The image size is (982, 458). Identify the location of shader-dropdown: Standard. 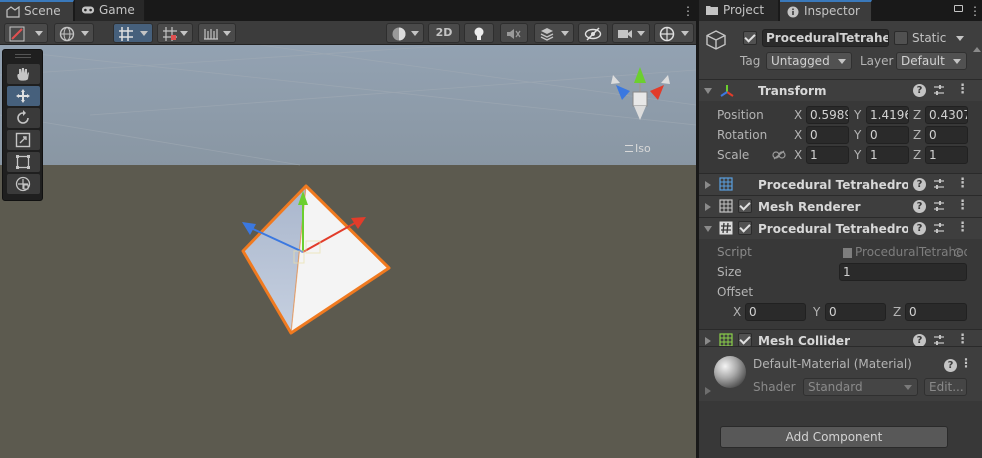
(860, 387).